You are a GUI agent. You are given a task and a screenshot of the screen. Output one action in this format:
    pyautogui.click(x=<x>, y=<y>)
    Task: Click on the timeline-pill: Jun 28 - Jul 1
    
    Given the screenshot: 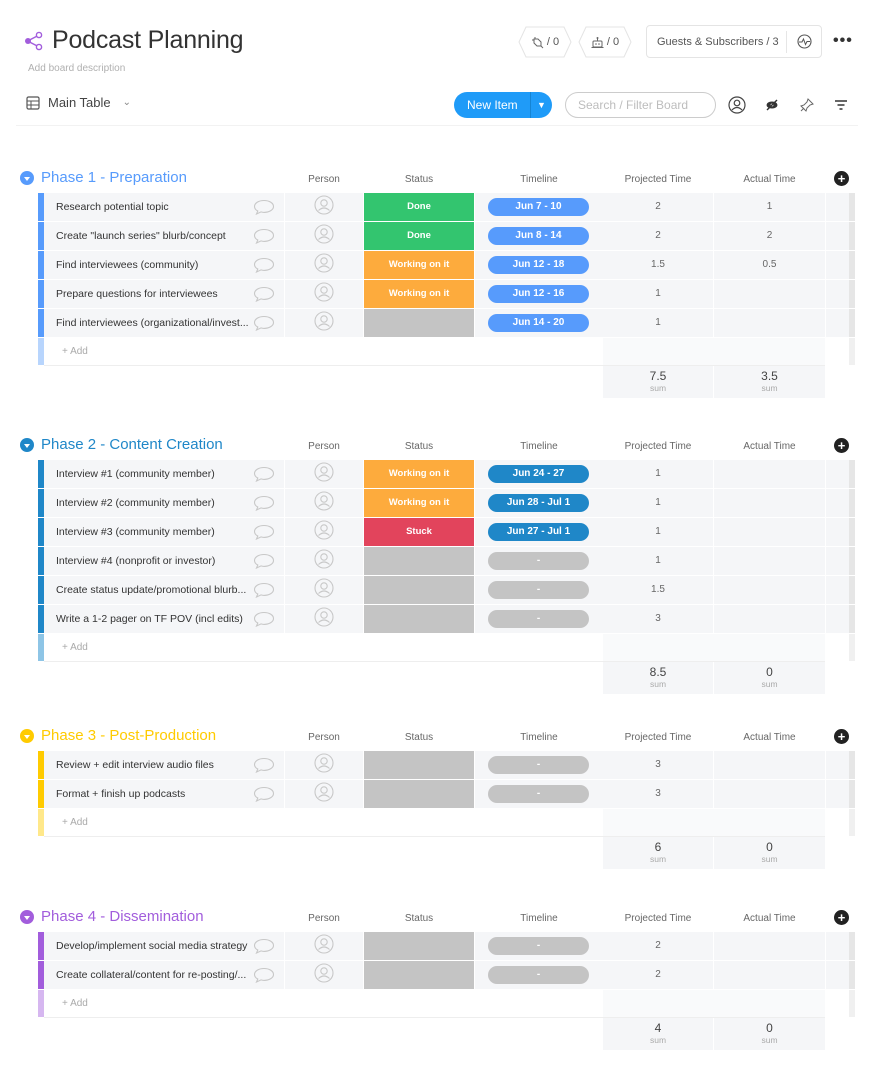 What is the action you would take?
    pyautogui.click(x=538, y=503)
    